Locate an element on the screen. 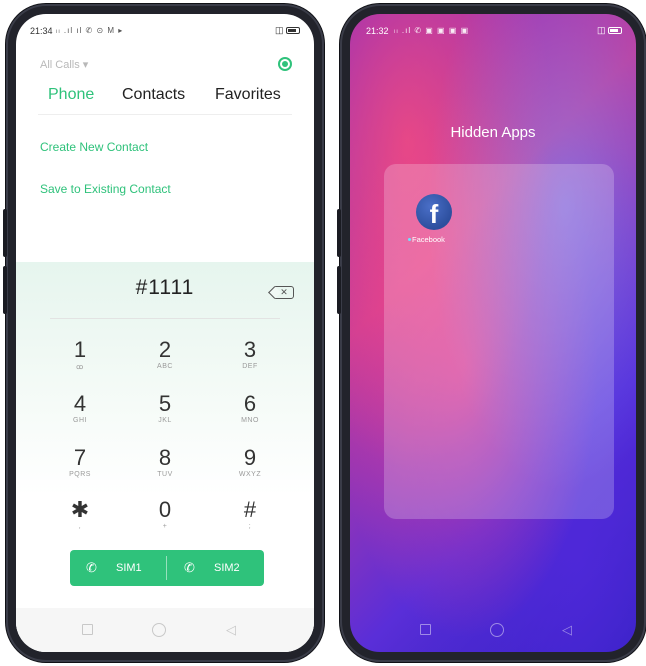 Image resolution: width=646 pixels, height=666 pixels. status-bar: 21:34 ₗₗ .ıl ıl ✆ ⊙ M ▸ ◫ is located at coordinates (165, 28).